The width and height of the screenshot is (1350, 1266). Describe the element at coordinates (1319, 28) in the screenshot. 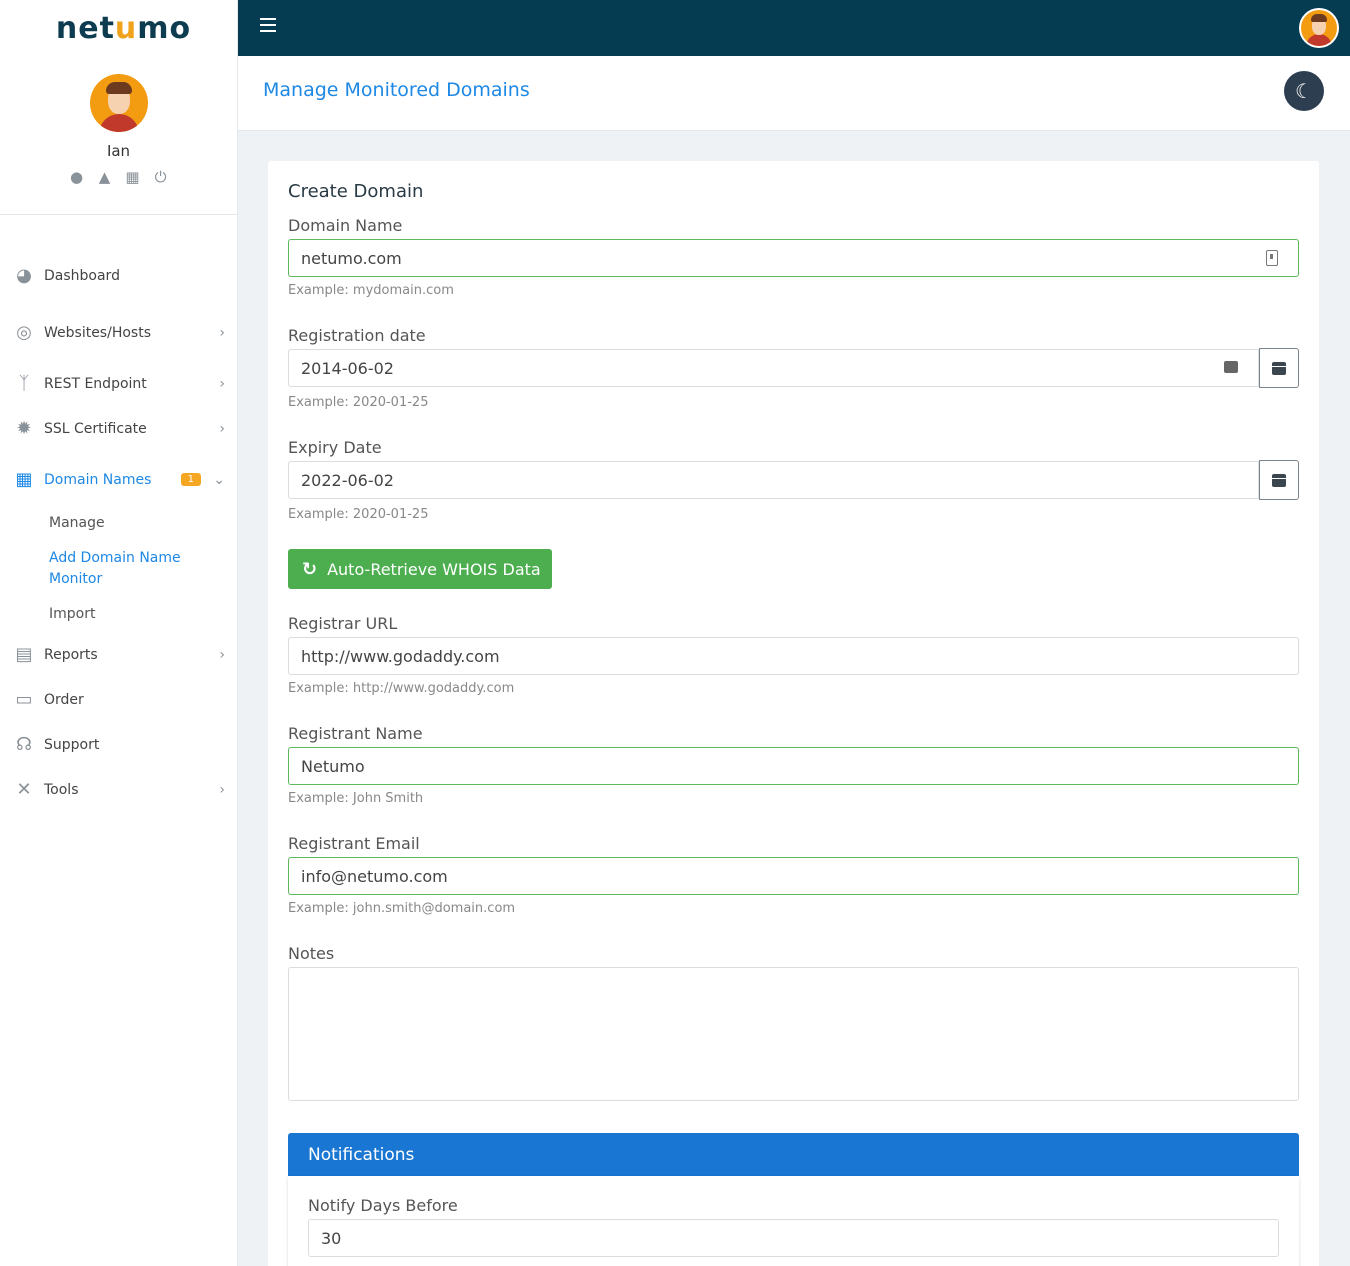

I see `user-avatar-button` at that location.